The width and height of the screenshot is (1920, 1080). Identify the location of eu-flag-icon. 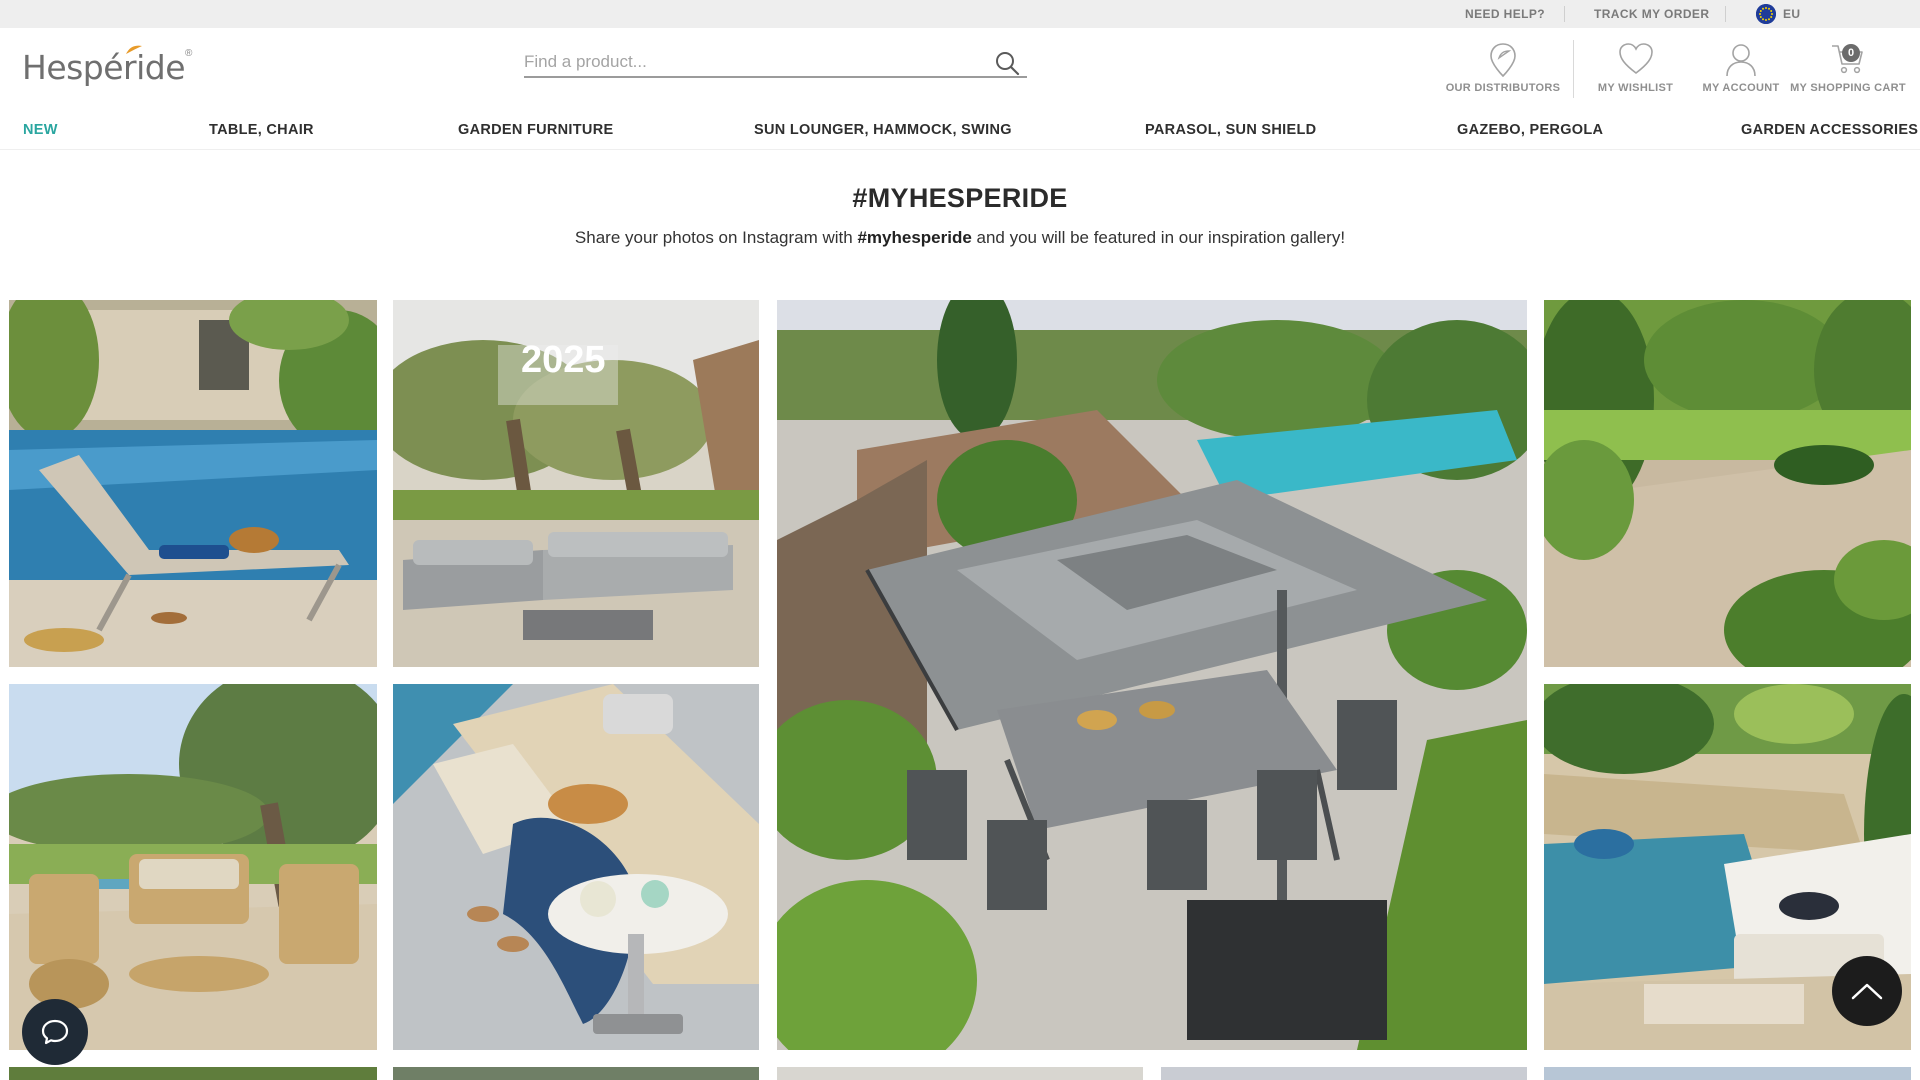
(1766, 13).